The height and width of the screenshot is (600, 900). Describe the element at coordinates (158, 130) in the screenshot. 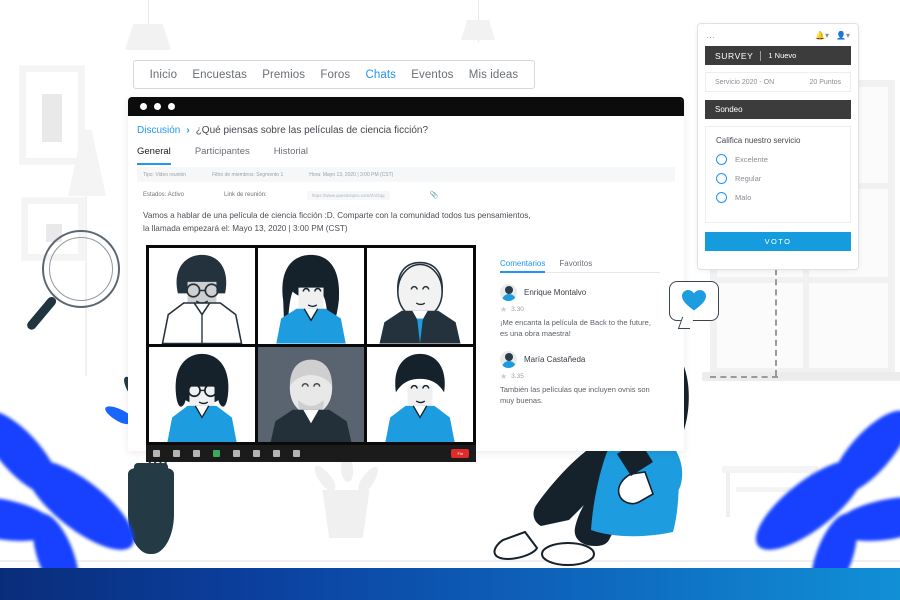

I see `breadcrumb-link: Discusión` at that location.